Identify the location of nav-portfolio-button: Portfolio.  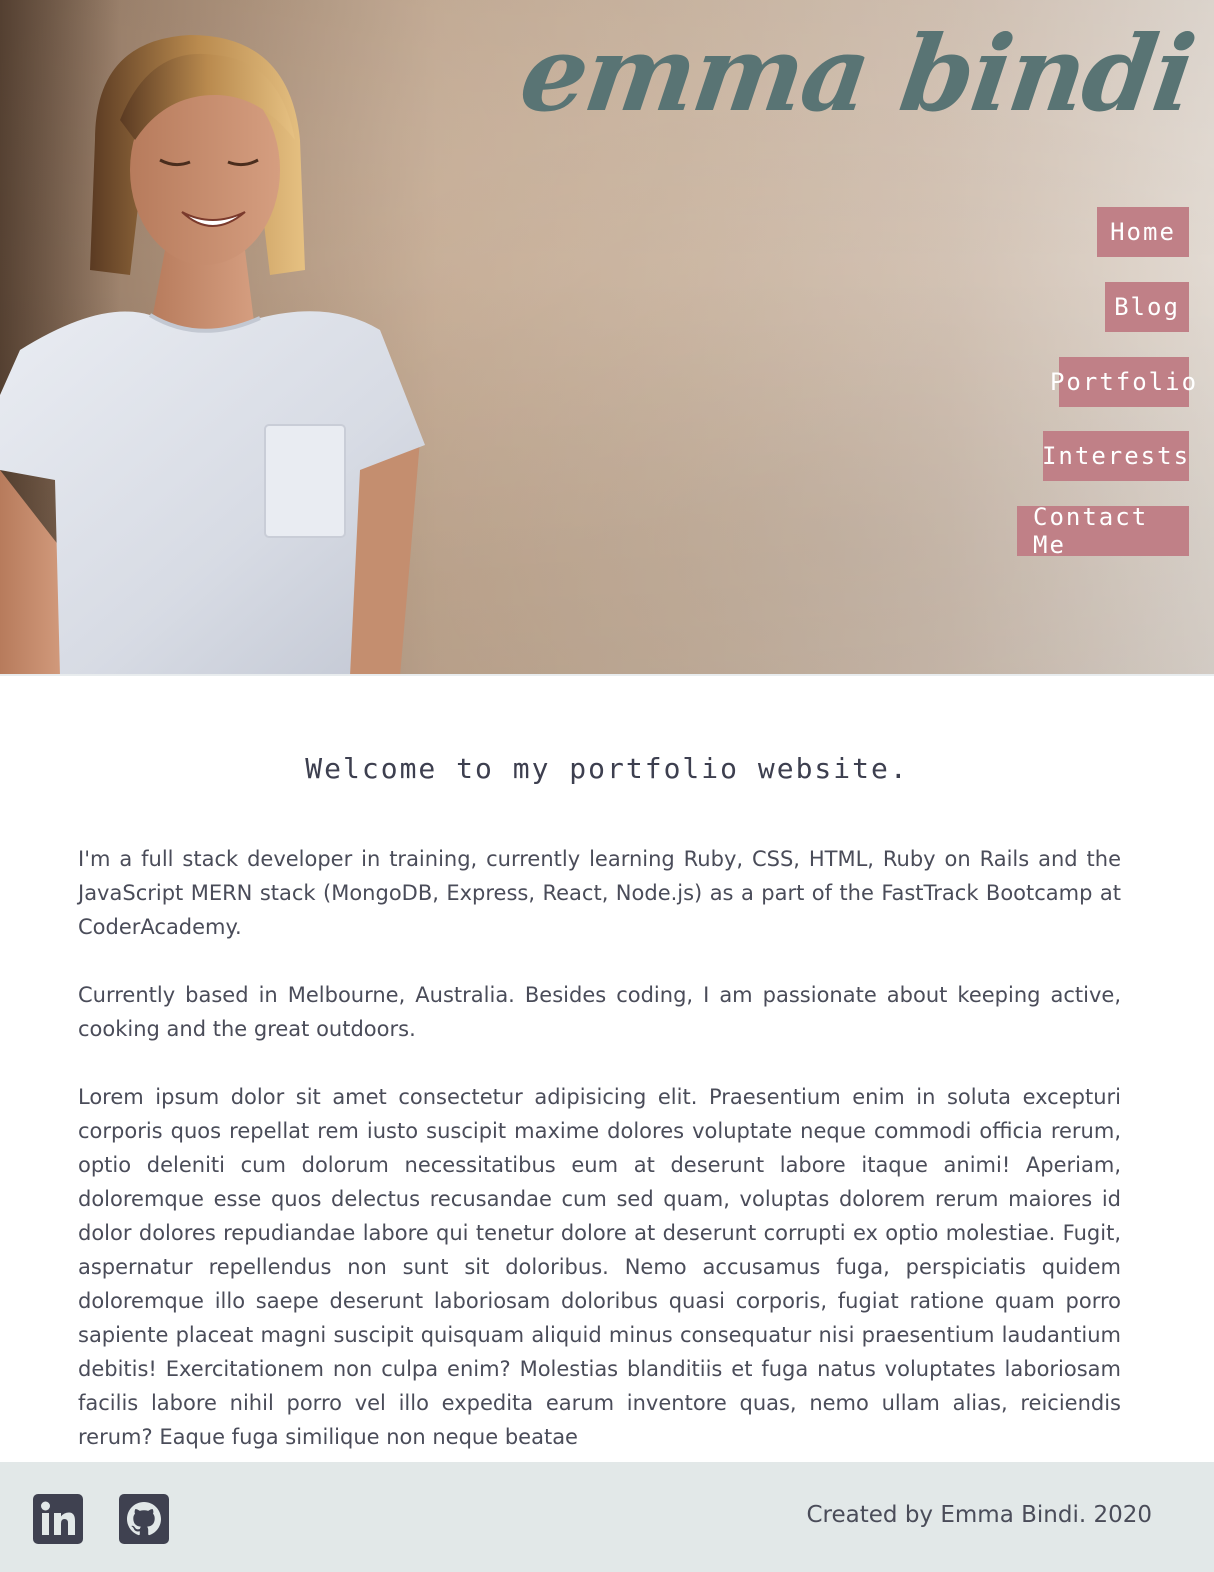
(1123, 382).